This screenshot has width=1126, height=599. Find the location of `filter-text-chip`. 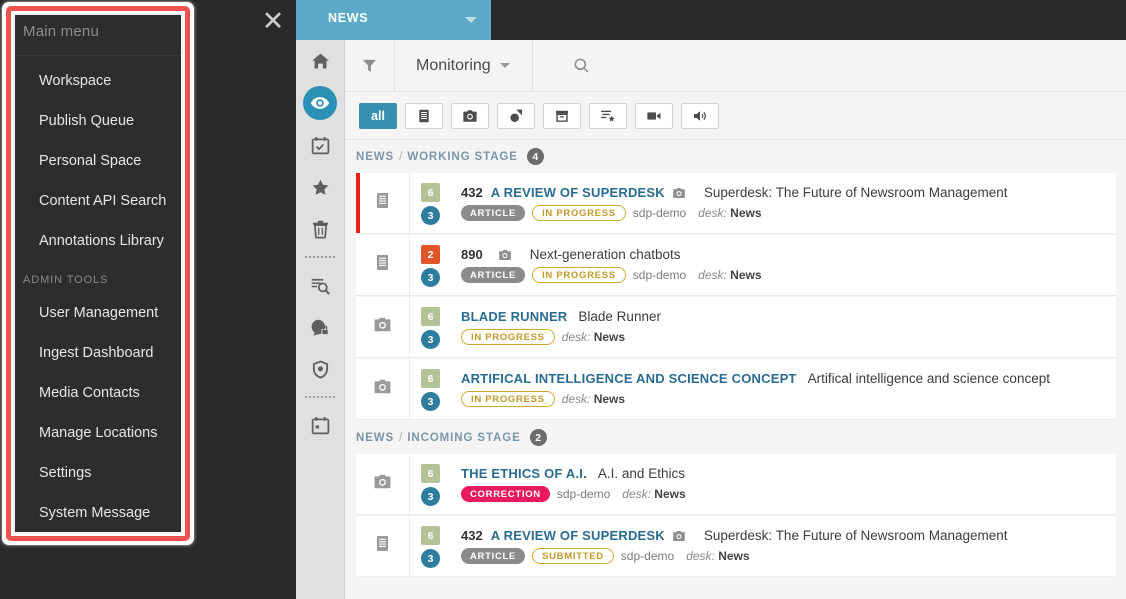

filter-text-chip is located at coordinates (424, 115).